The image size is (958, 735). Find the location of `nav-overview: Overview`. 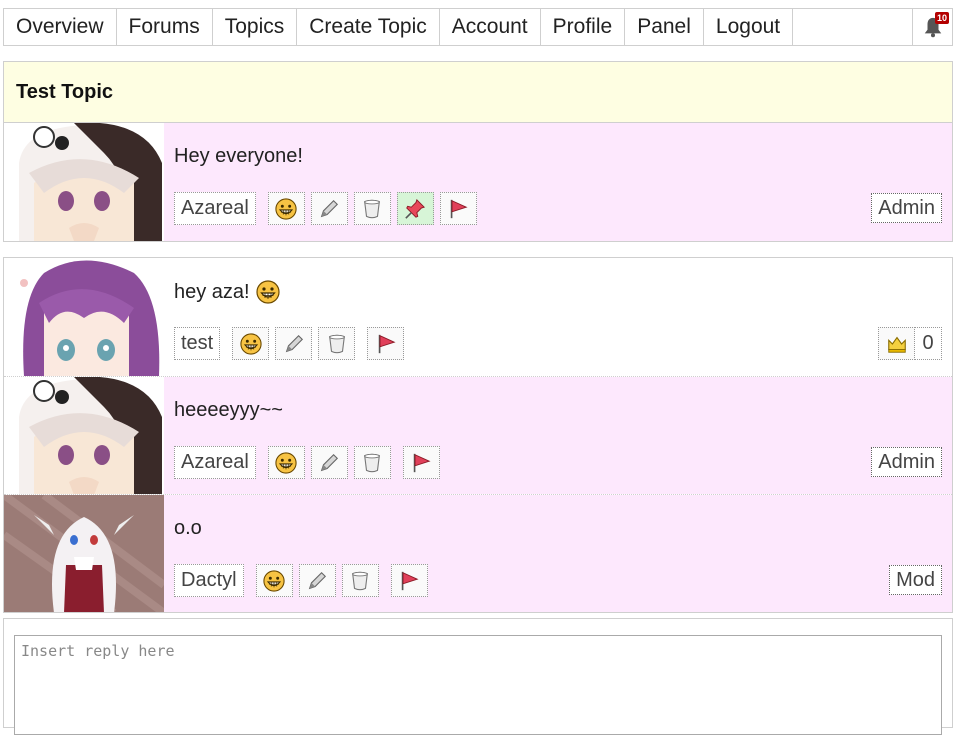

nav-overview: Overview is located at coordinates (60, 27).